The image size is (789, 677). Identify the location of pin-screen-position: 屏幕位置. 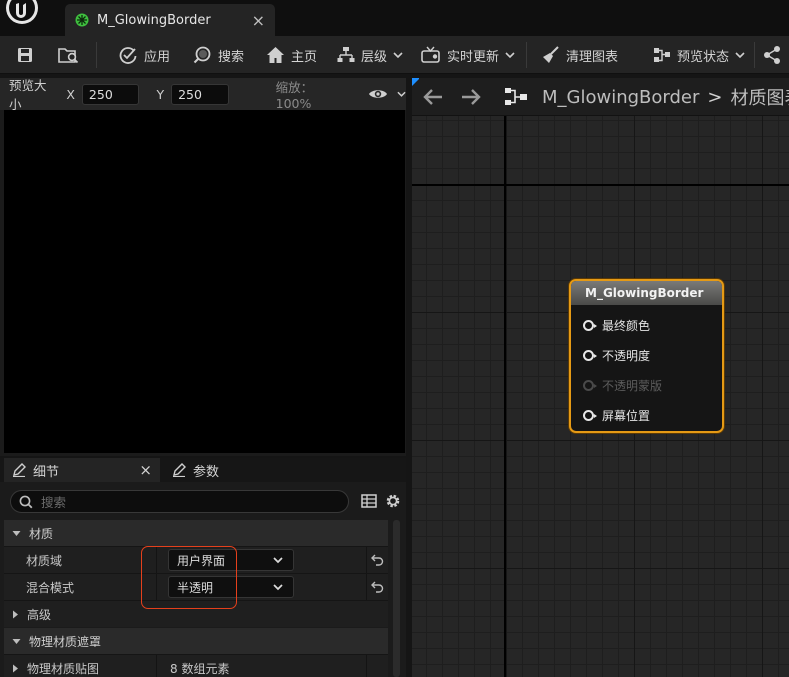
(616, 415).